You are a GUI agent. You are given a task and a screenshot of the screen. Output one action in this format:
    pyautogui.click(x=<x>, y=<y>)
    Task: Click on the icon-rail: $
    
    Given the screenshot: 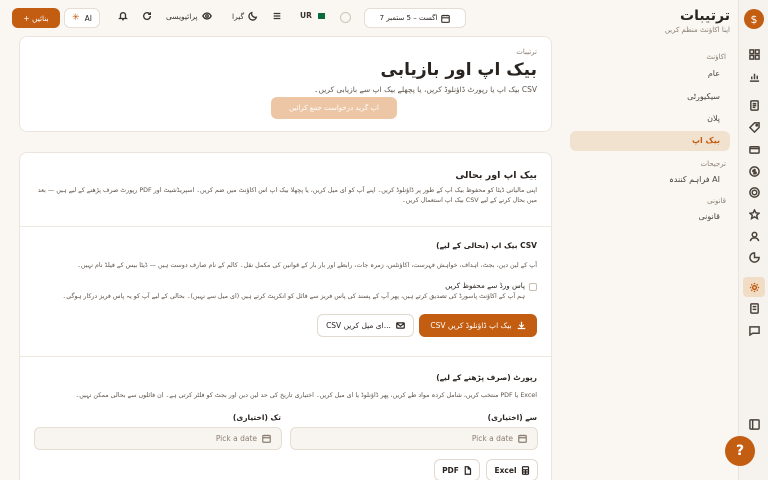 What is the action you would take?
    pyautogui.click(x=753, y=240)
    